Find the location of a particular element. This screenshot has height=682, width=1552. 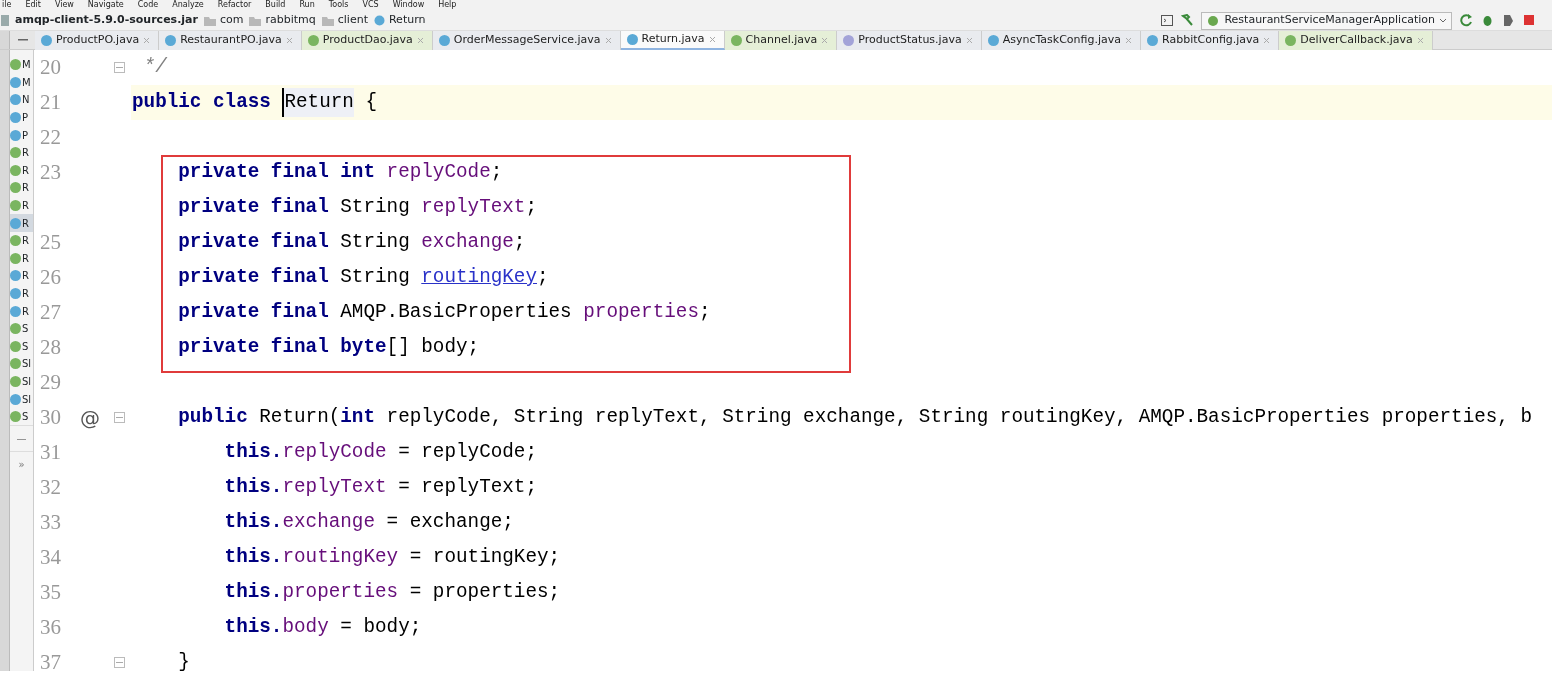

line-number: 32 is located at coordinates (50, 487).